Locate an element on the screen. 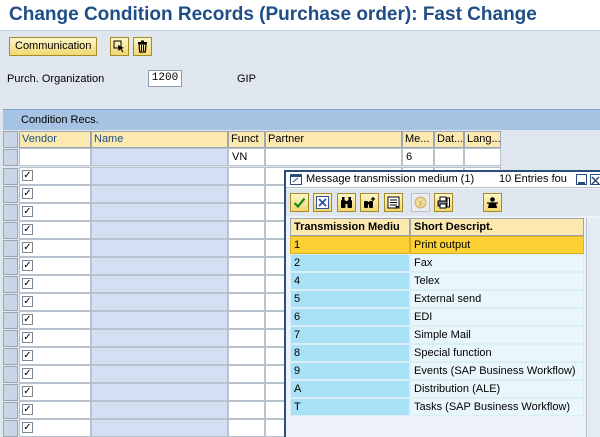 Image resolution: width=600 pixels, height=437 pixels. dialog-list-item: 7 Simple Mail is located at coordinates (437, 335).